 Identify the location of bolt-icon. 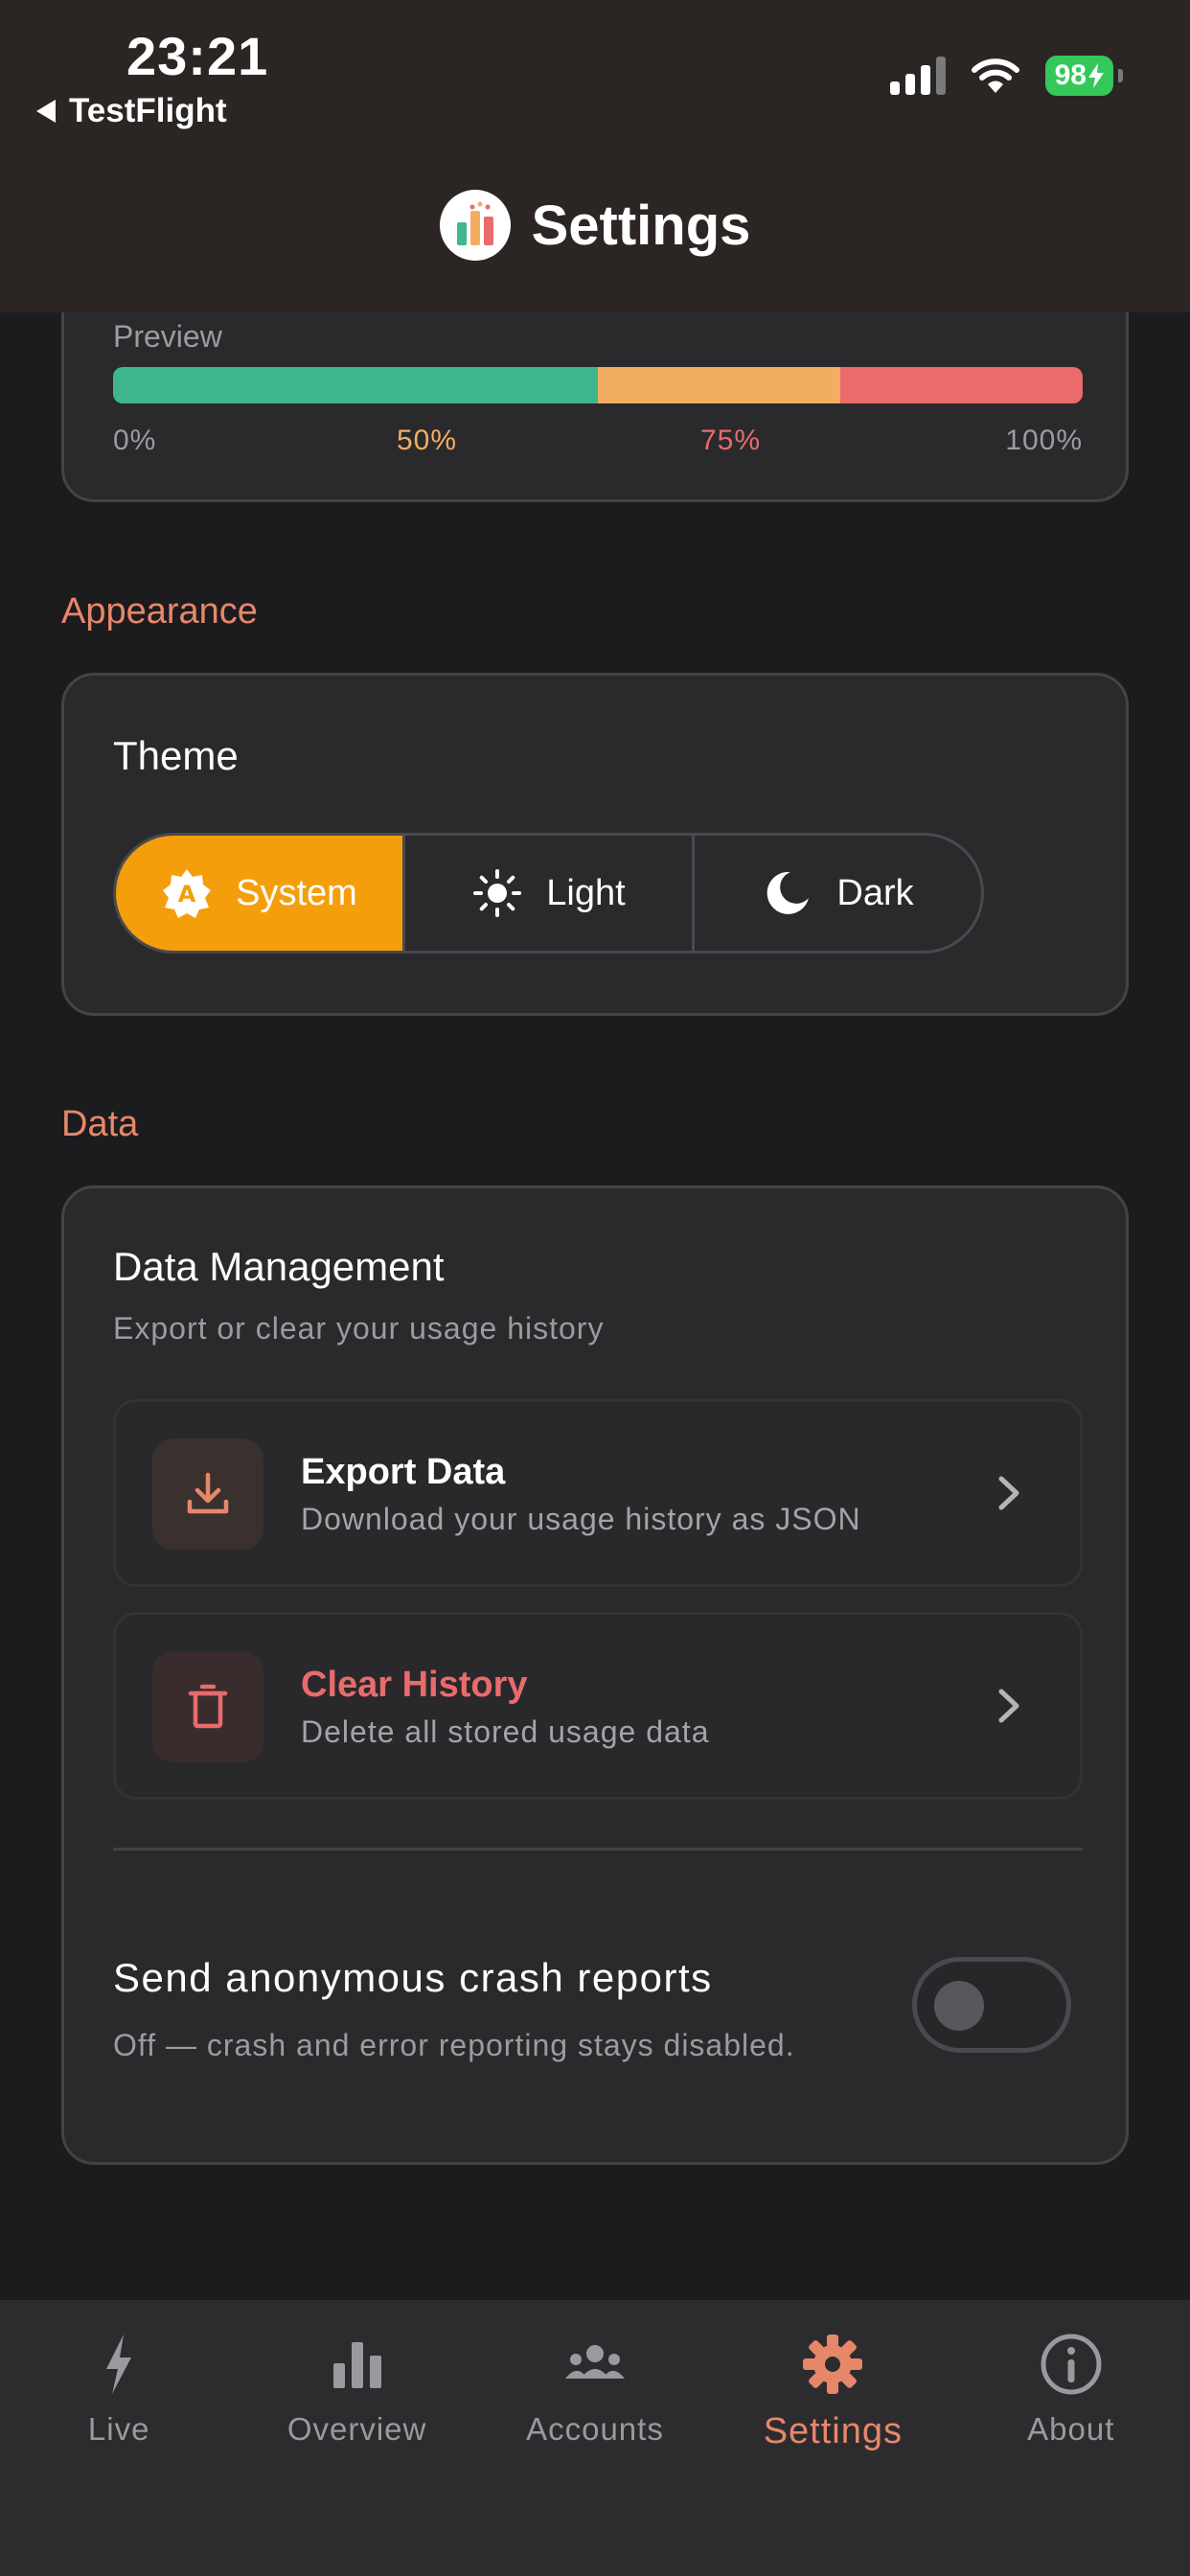
(119, 2364).